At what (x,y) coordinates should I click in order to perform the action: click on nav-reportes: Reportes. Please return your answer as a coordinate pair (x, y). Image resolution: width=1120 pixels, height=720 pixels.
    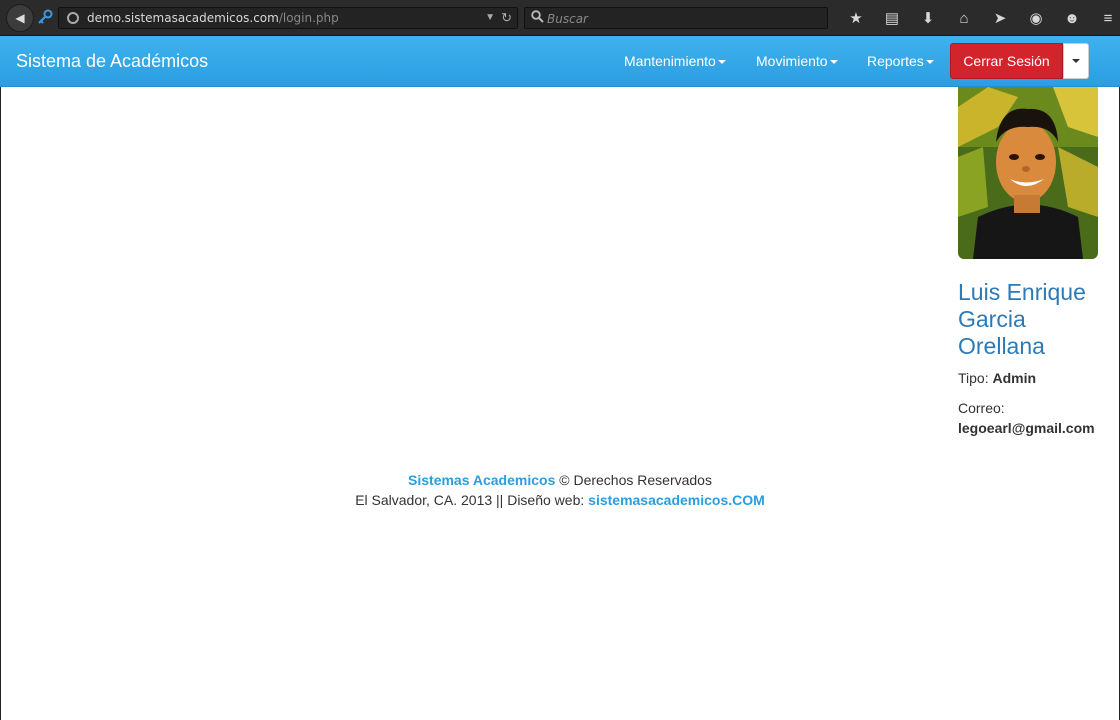
    Looking at the image, I should click on (900, 61).